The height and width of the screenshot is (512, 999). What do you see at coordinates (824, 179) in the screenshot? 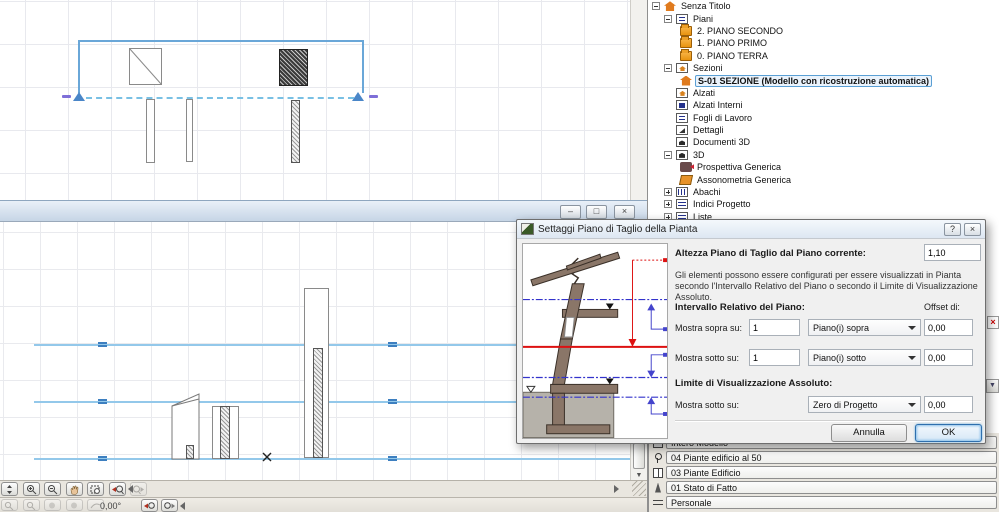
I see `tree-item: Assonometria Generica` at bounding box center [824, 179].